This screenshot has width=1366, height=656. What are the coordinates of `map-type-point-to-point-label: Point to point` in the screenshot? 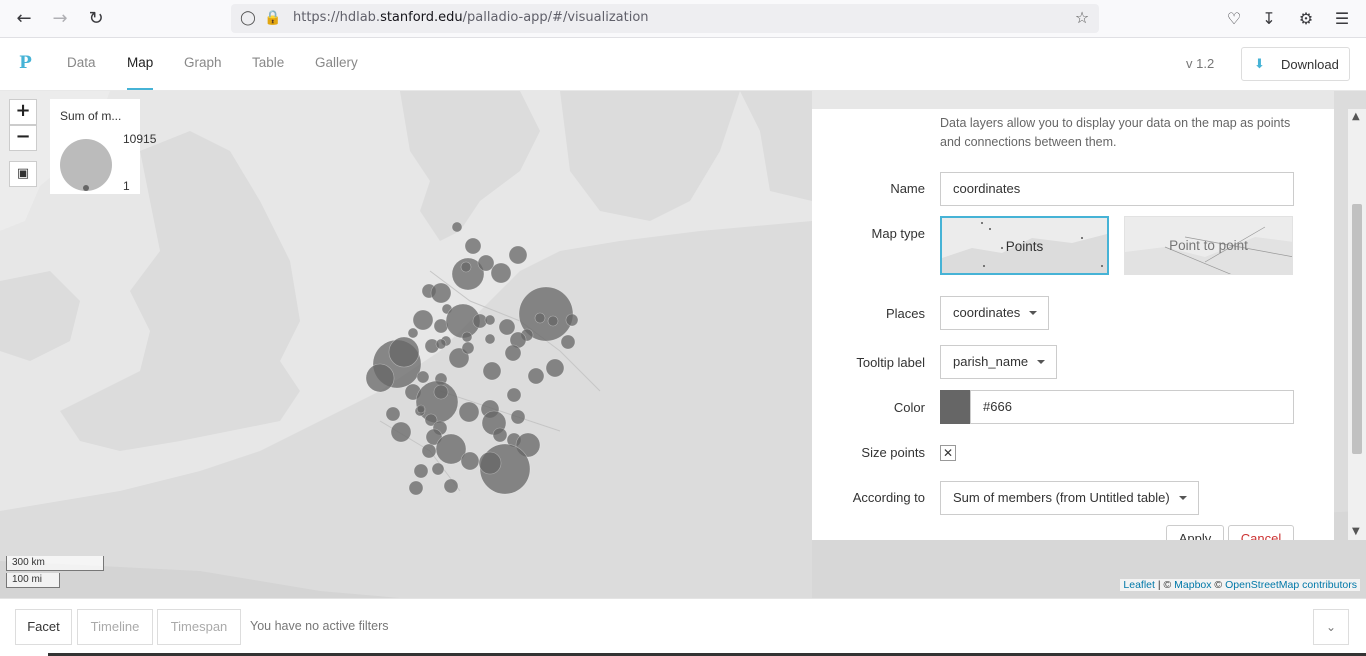 It's located at (1208, 245).